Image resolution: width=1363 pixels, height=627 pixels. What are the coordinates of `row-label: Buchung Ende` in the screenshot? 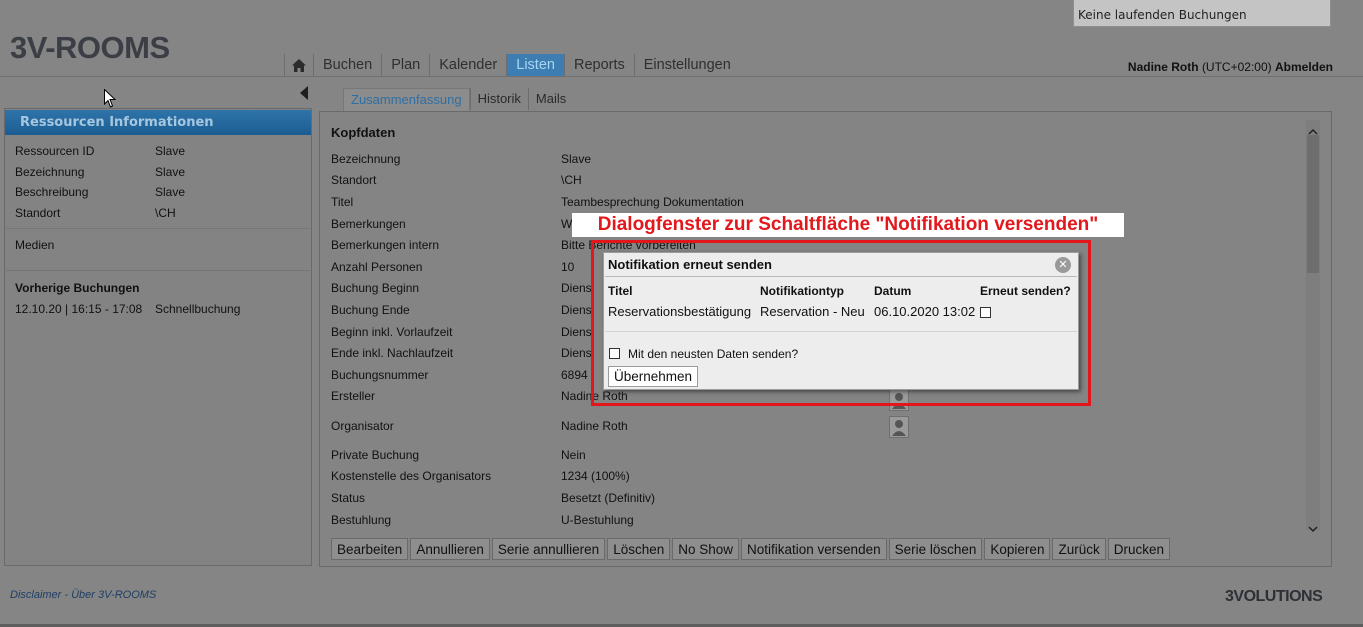 It's located at (370, 310).